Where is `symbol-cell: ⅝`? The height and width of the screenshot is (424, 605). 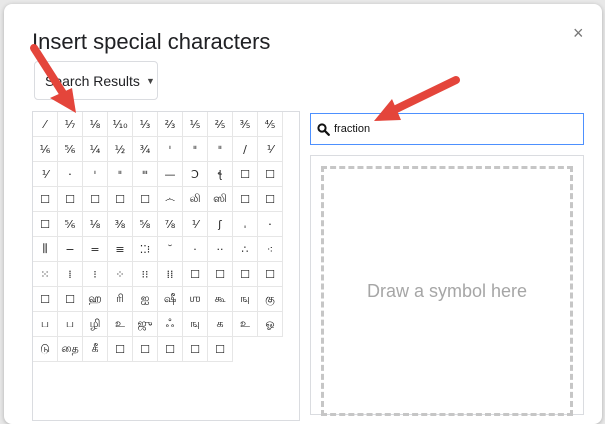 symbol-cell: ⅝ is located at coordinates (145, 224).